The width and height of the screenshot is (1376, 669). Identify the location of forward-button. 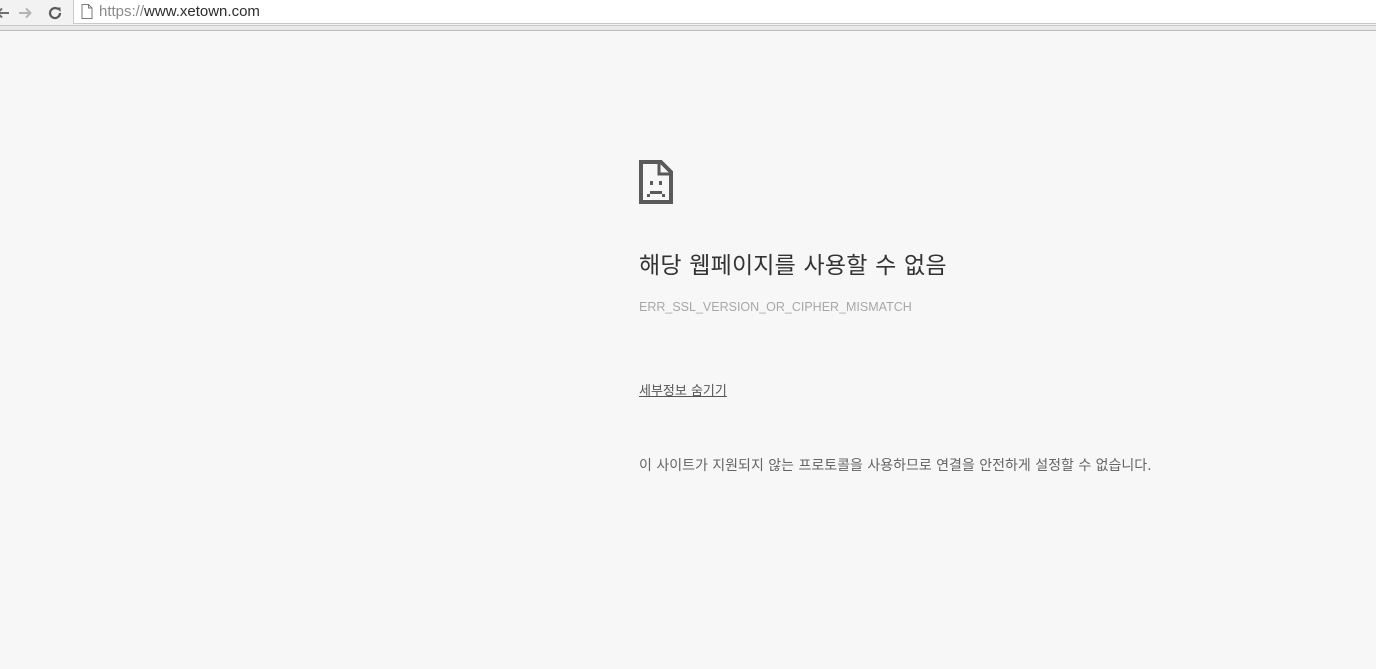
(25, 13).